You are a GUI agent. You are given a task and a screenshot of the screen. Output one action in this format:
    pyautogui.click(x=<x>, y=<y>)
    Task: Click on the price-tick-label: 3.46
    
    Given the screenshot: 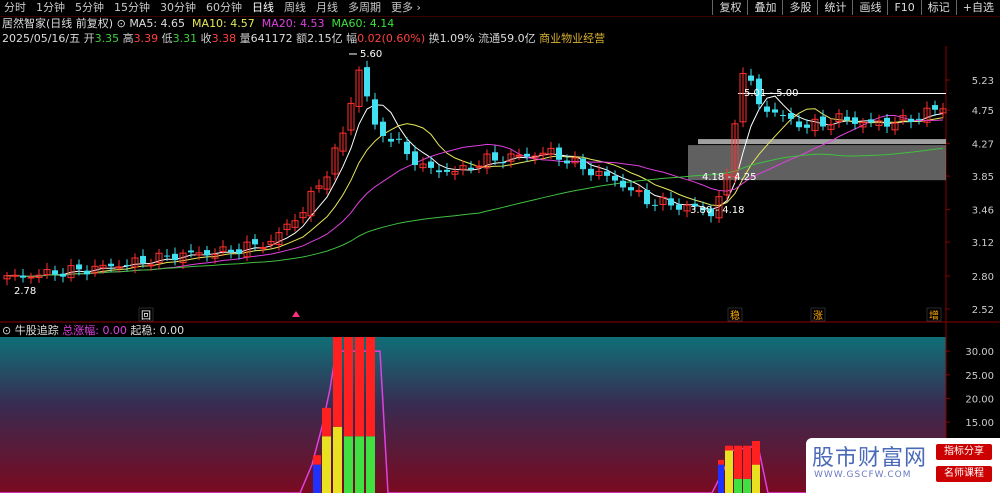 What is the action you would take?
    pyautogui.click(x=983, y=211)
    